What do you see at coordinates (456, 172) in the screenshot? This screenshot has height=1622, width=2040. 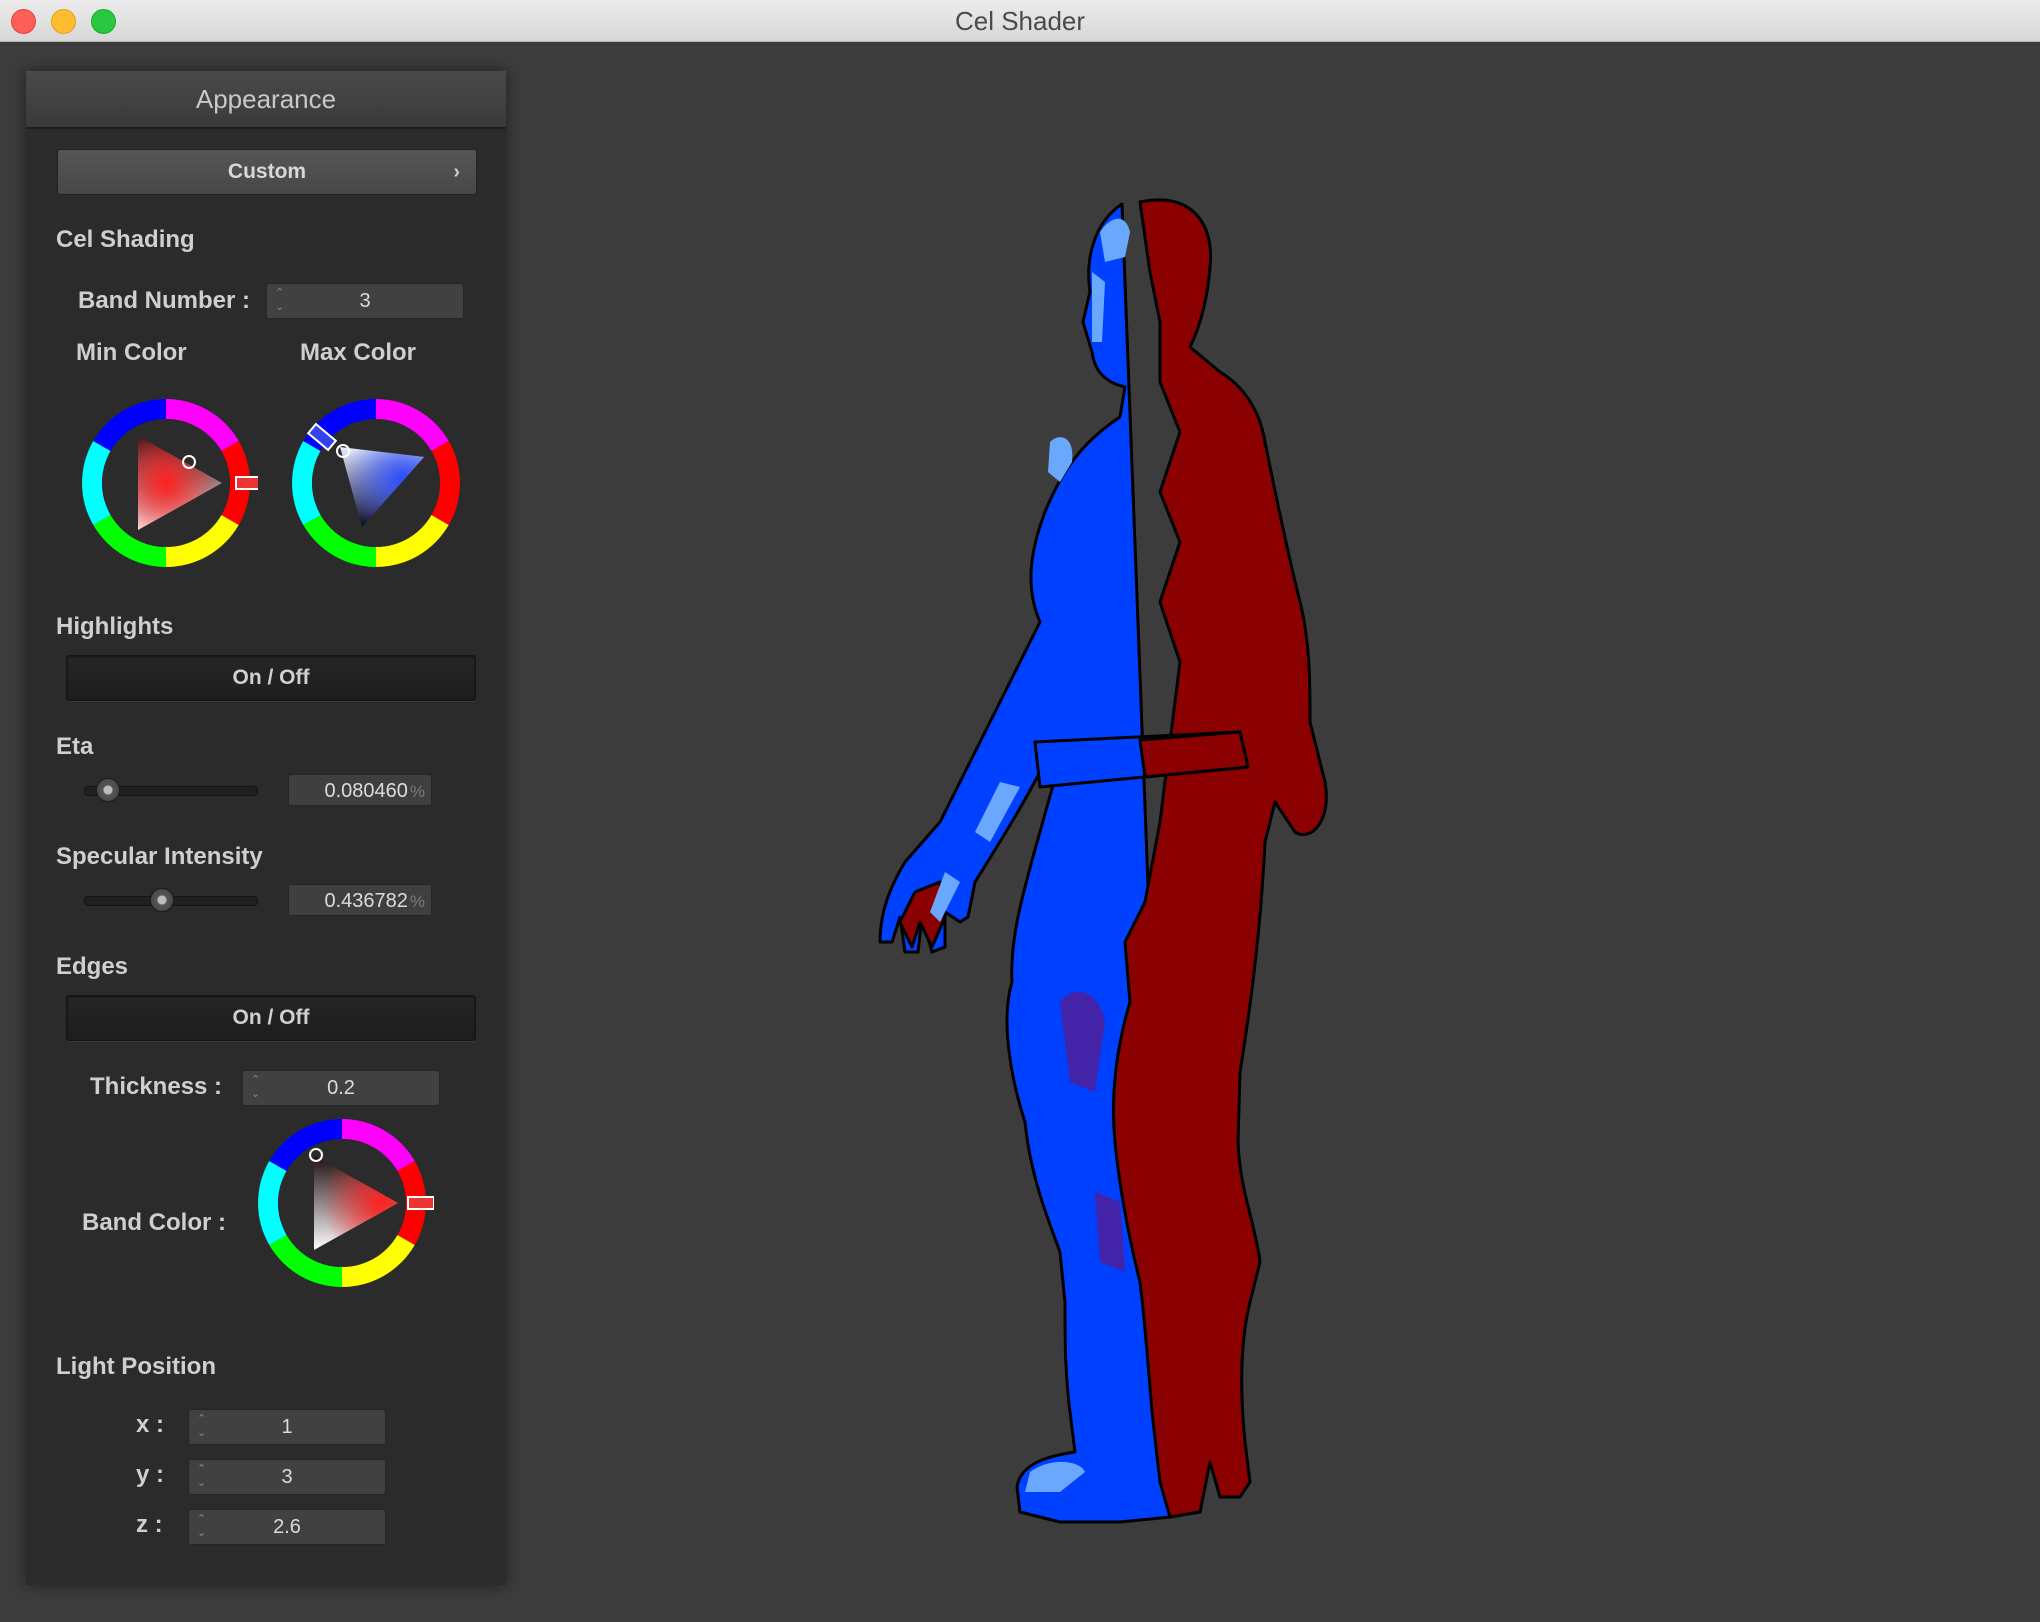 I see `chevron-right-icon: ›` at bounding box center [456, 172].